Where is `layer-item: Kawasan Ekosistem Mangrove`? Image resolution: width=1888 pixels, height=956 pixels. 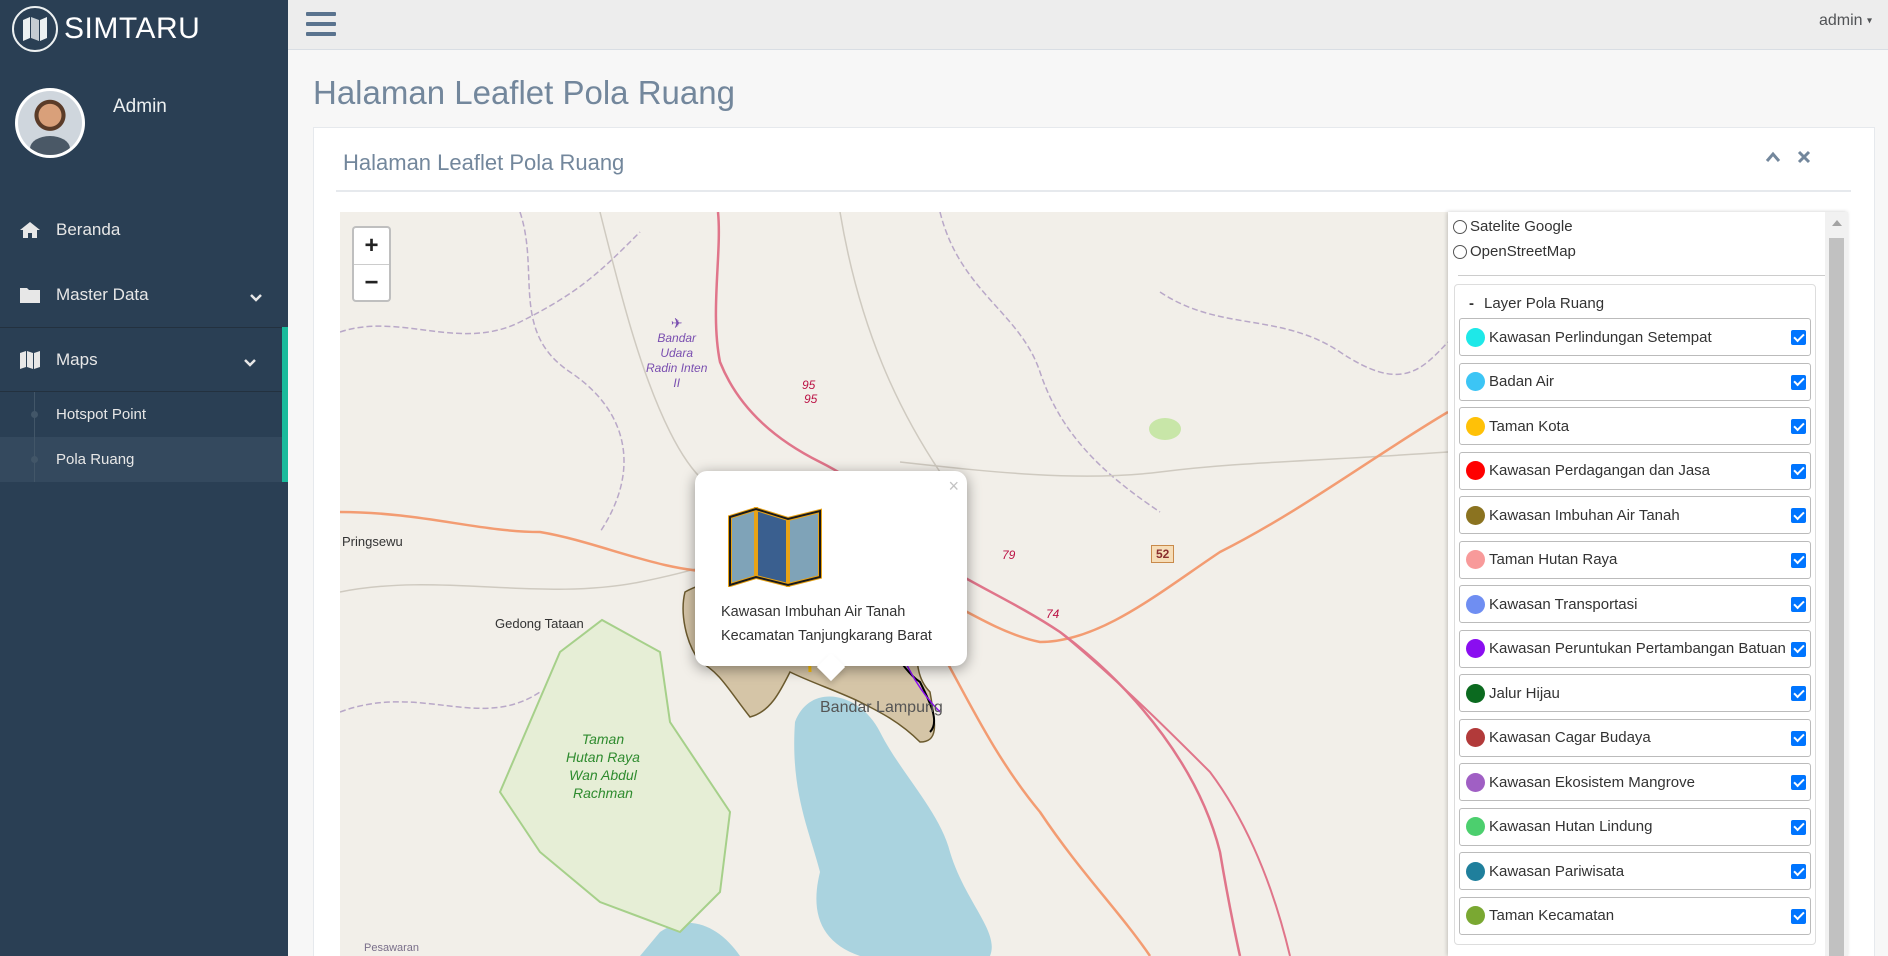 layer-item: Kawasan Ekosistem Mangrove is located at coordinates (1635, 782).